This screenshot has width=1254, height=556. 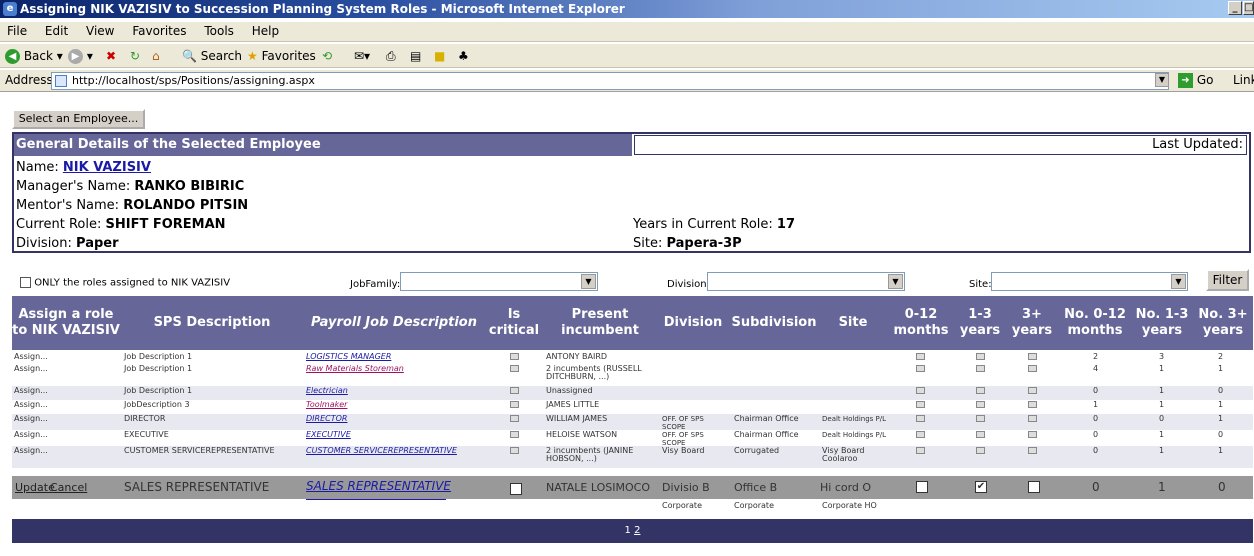 What do you see at coordinates (1223, 322) in the screenshot?
I see `col-n3p: No. 3+ years` at bounding box center [1223, 322].